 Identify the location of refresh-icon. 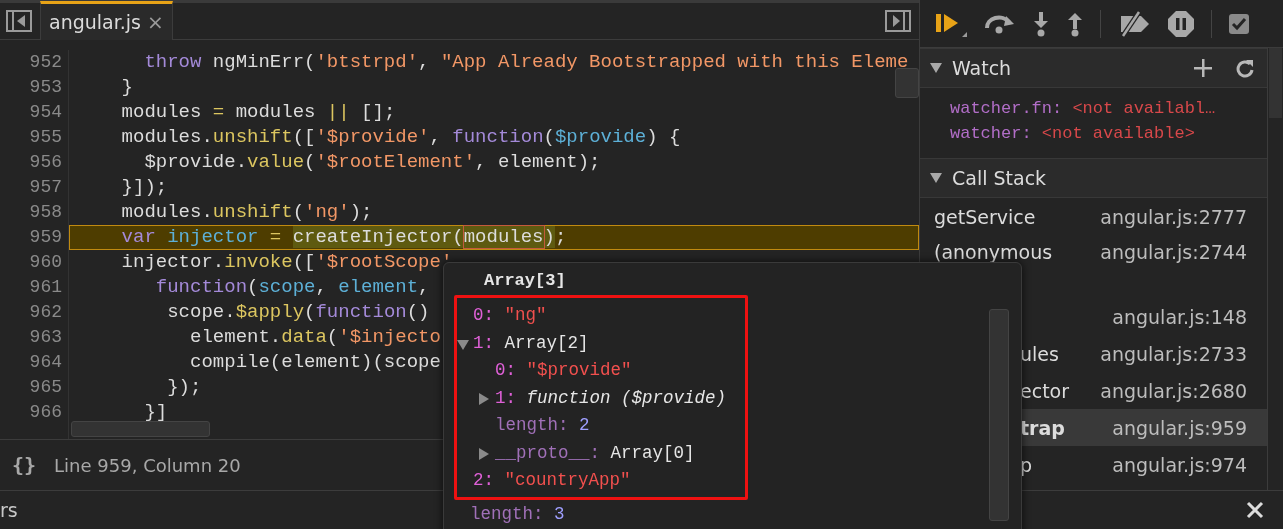
(1245, 68).